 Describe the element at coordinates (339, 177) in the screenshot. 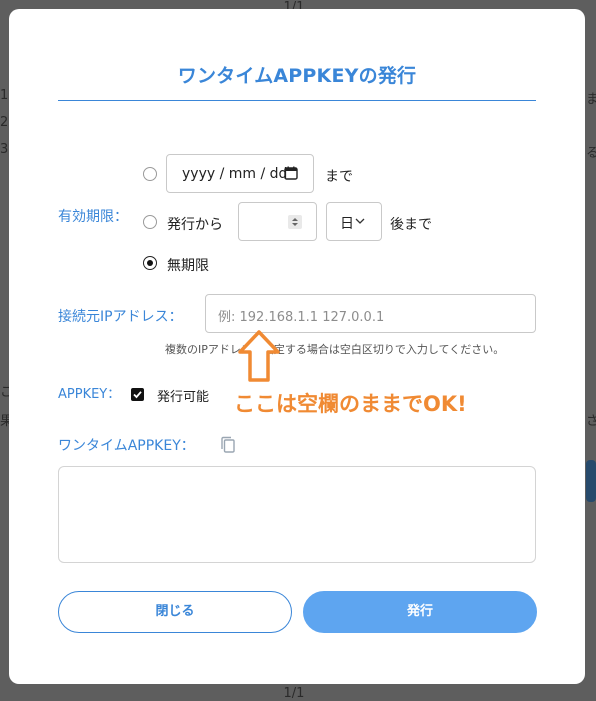

I see `until-date-suffix: まで` at that location.